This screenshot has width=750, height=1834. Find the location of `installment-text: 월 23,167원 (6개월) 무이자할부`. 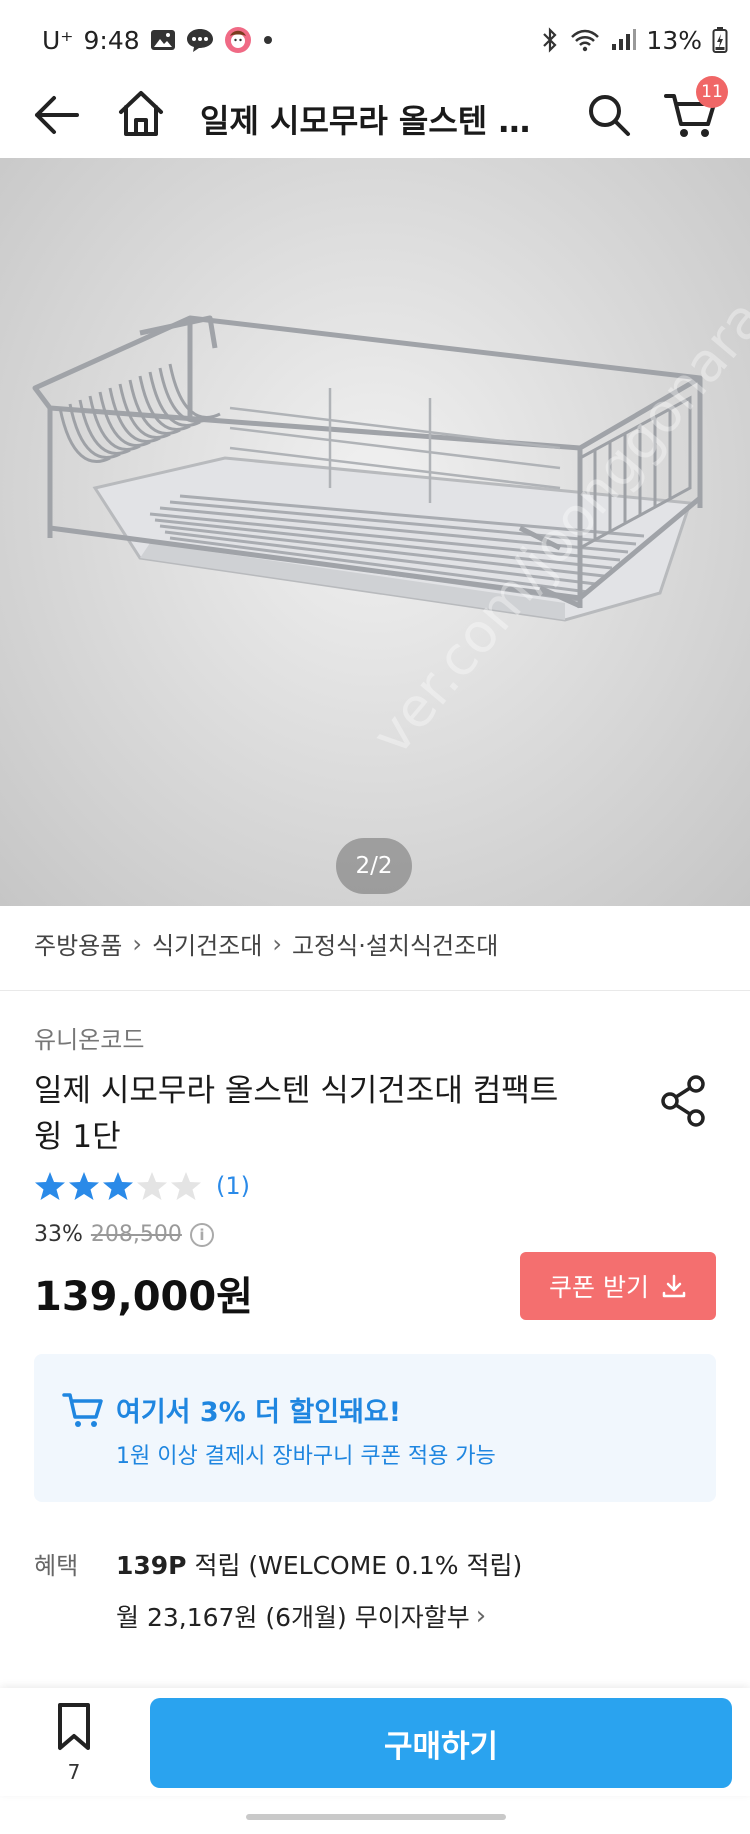

installment-text: 월 23,167원 (6개월) 무이자할부 is located at coordinates (293, 1617).